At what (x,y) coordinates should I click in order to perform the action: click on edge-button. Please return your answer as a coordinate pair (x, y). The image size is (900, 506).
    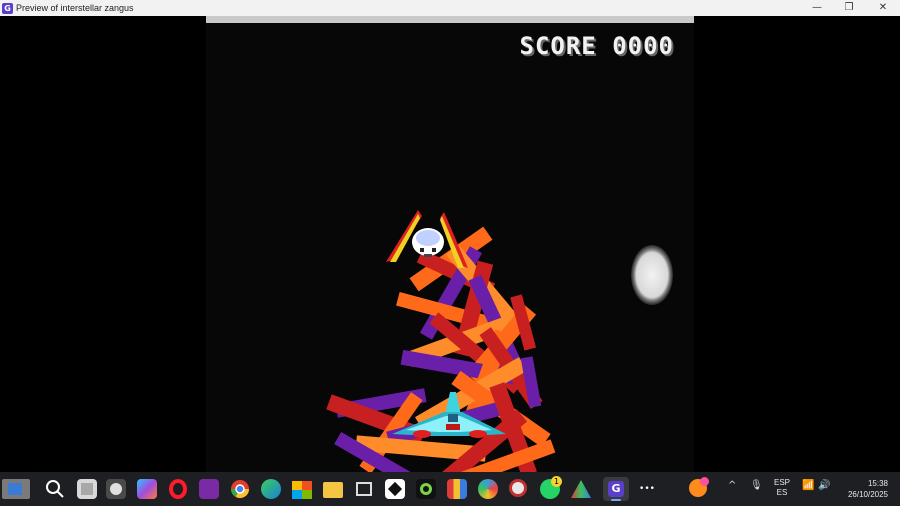
    Looking at the image, I should click on (271, 489).